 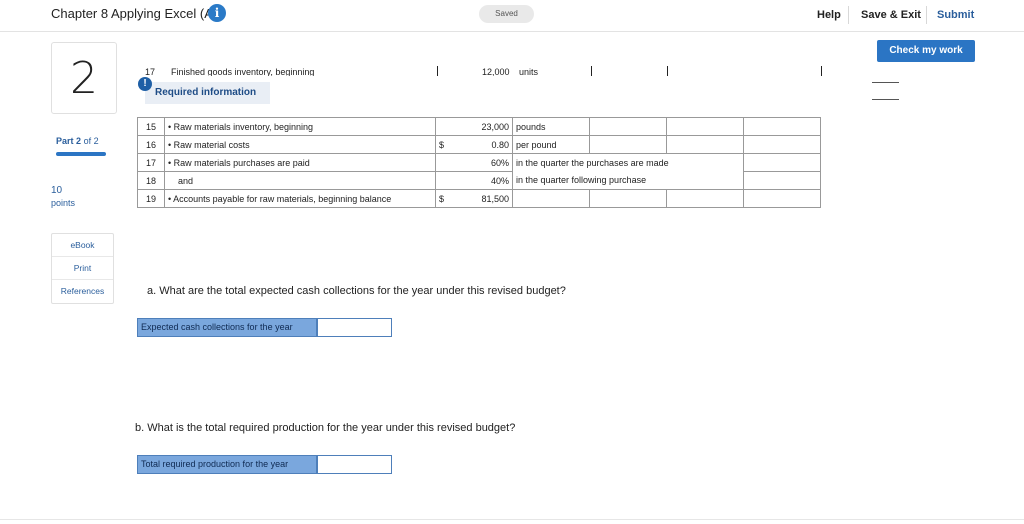 I want to click on row-label: • Raw materials purchases are paid, so click(x=300, y=162).